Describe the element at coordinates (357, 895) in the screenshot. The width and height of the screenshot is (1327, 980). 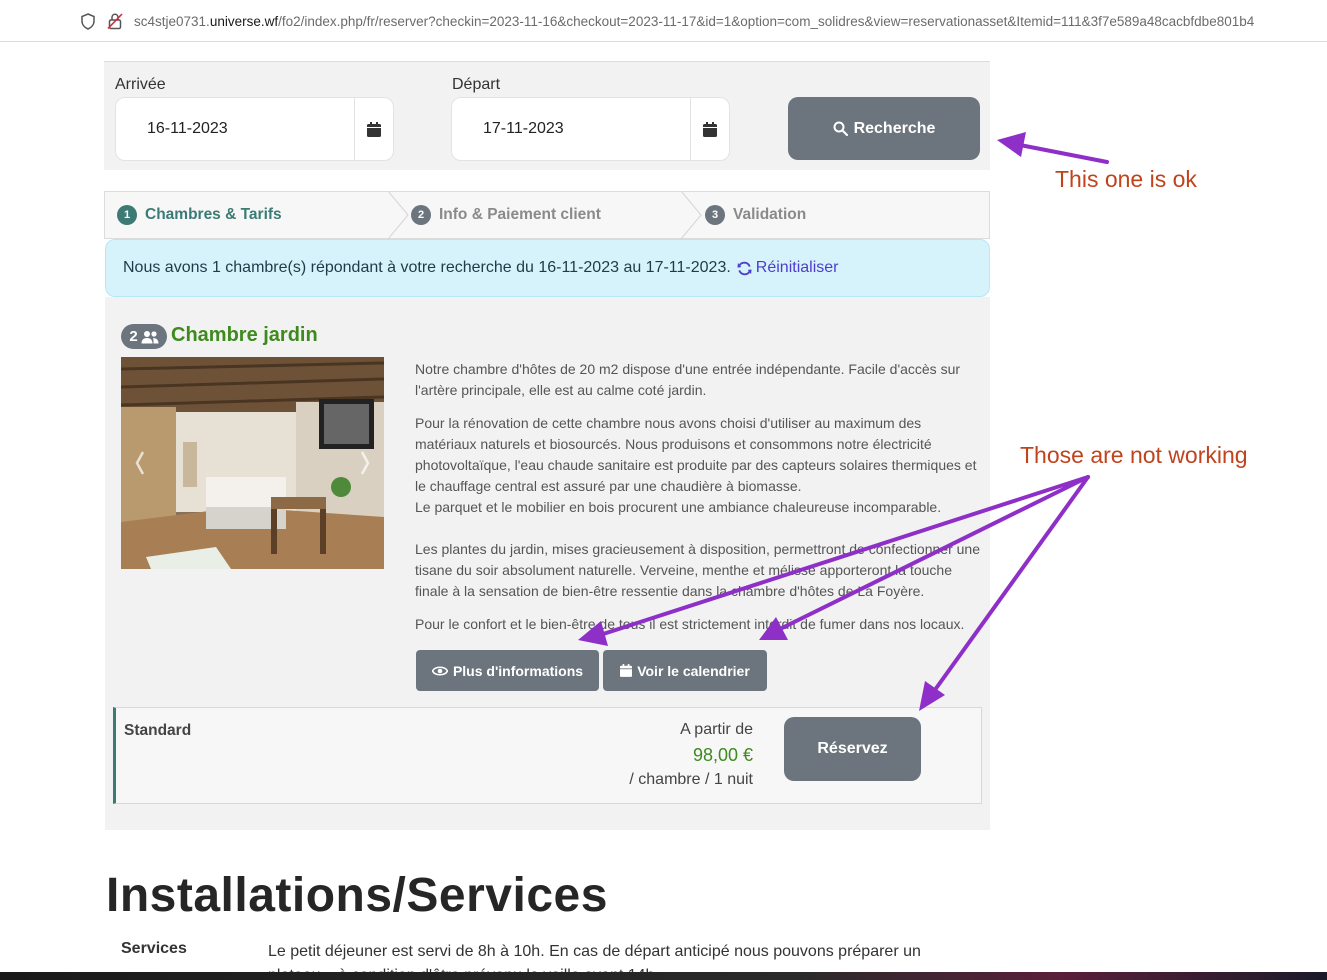
I see `services-heading: Installations/Services` at that location.